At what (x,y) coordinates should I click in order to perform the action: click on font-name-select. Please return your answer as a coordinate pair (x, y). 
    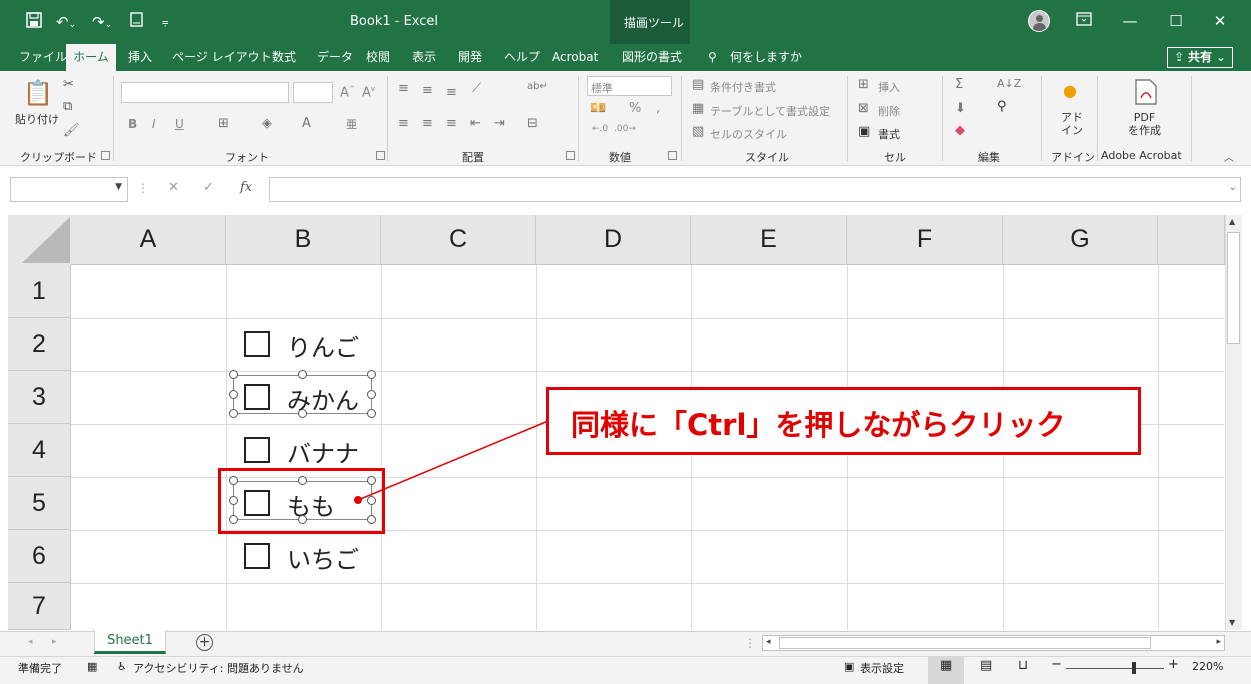
    Looking at the image, I should click on (205, 92).